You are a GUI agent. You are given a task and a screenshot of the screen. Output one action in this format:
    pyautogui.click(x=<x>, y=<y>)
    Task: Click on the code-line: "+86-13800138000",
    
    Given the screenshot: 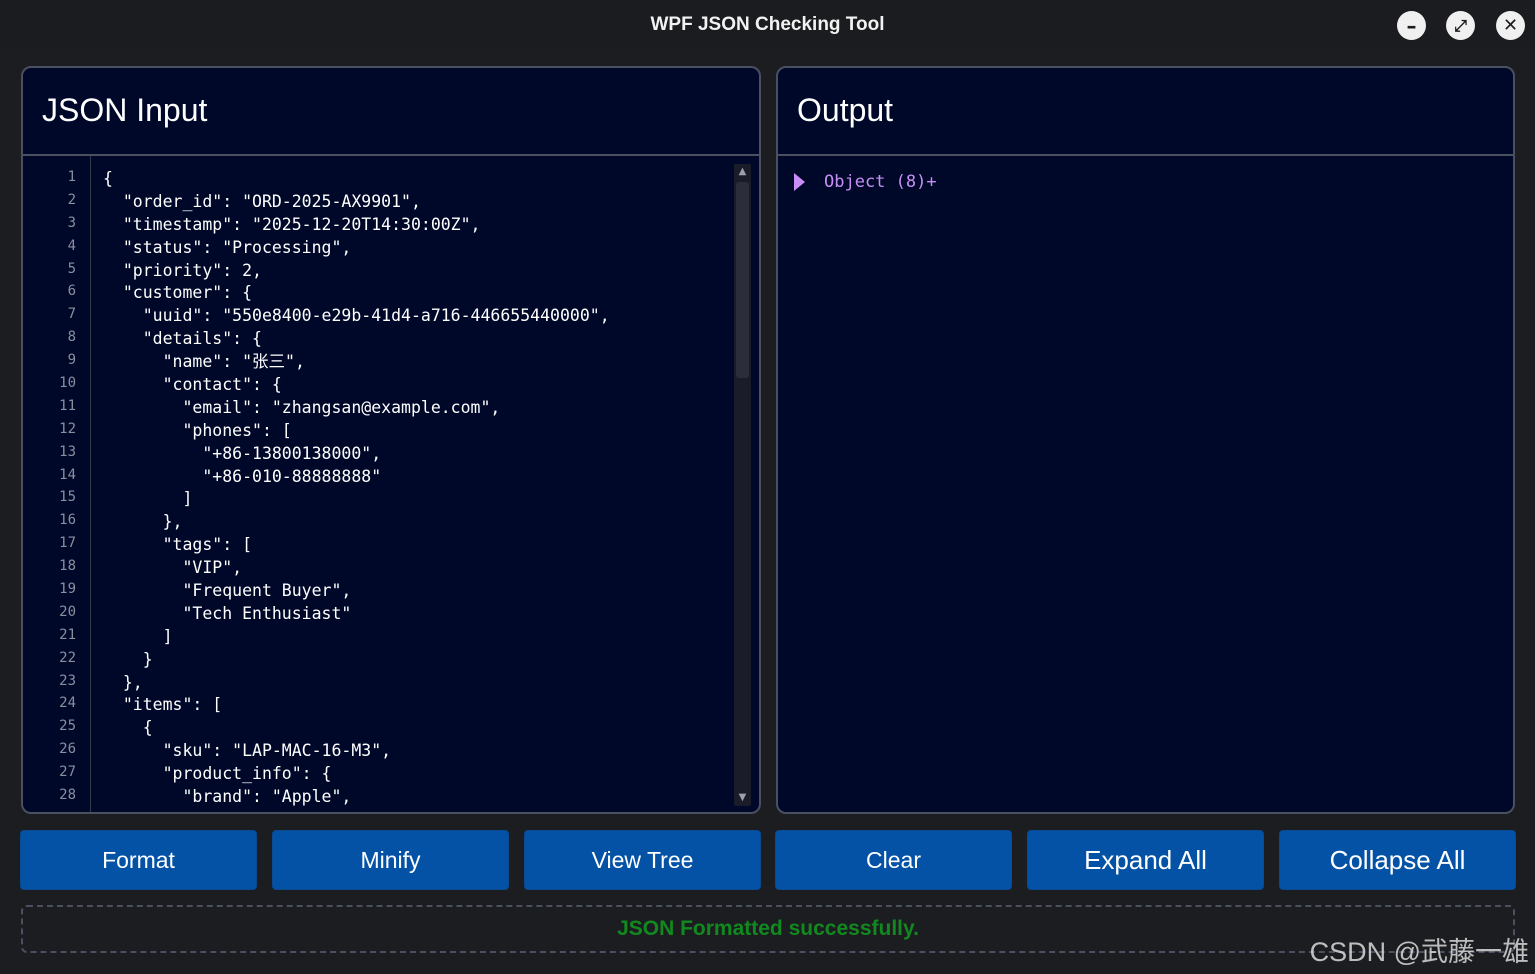 What is the action you would take?
    pyautogui.click(x=242, y=453)
    